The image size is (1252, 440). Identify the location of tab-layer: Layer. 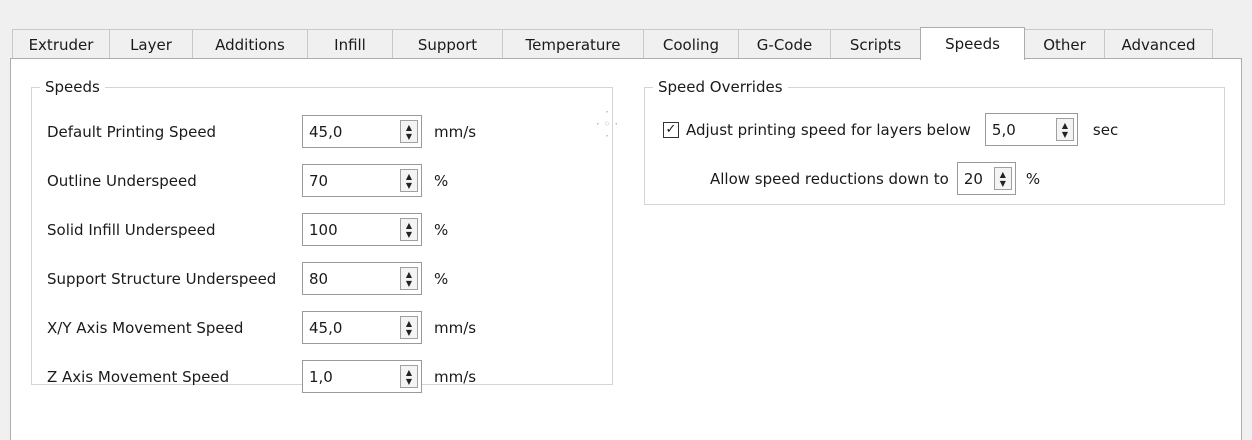
(151, 44).